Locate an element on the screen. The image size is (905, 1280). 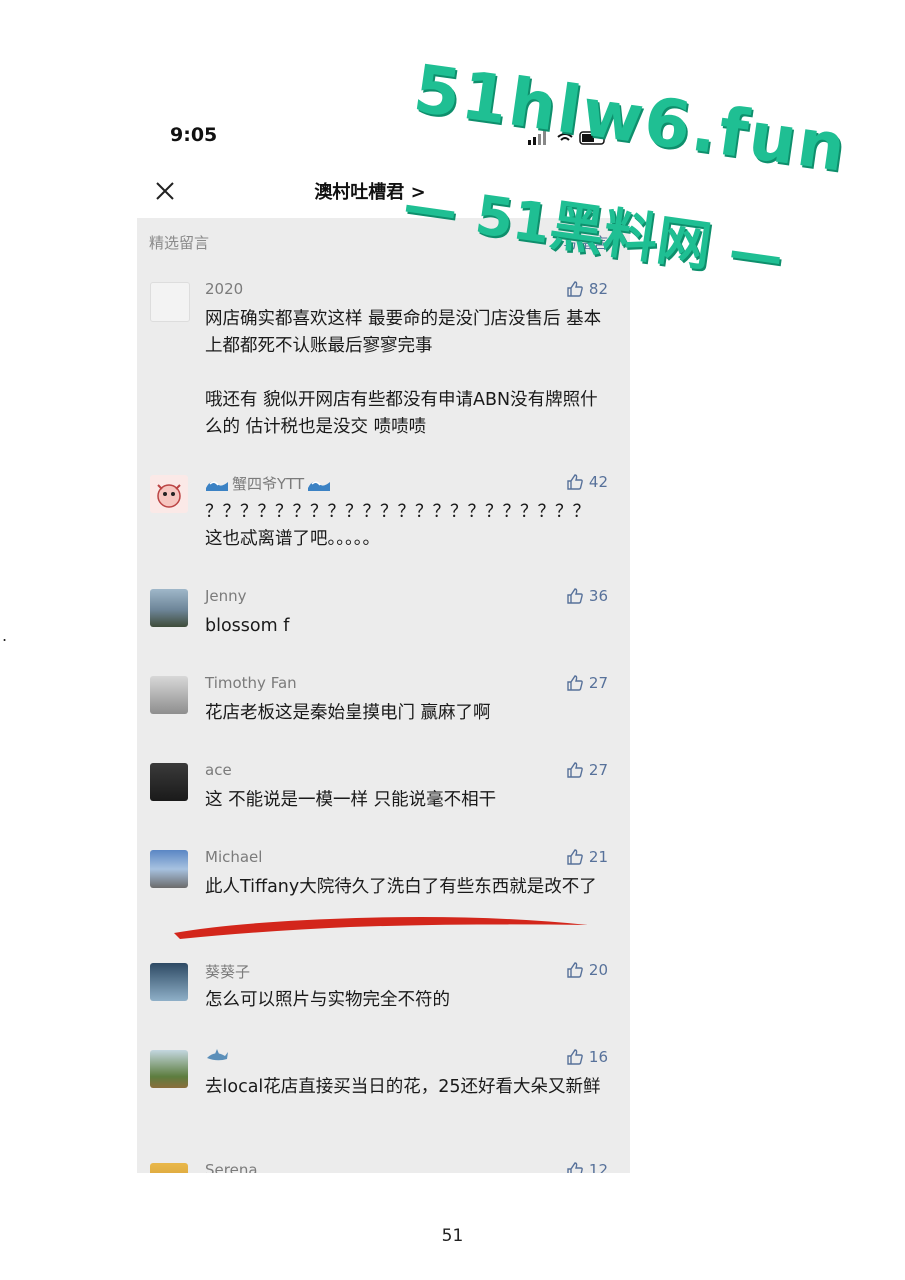
like-button: 36 is located at coordinates (587, 596).